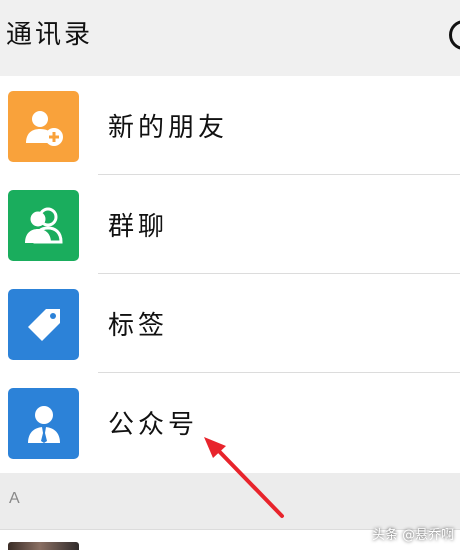 This screenshot has width=460, height=550. What do you see at coordinates (413, 535) in the screenshot?
I see `watermark: 头条 @悬乔啊` at bounding box center [413, 535].